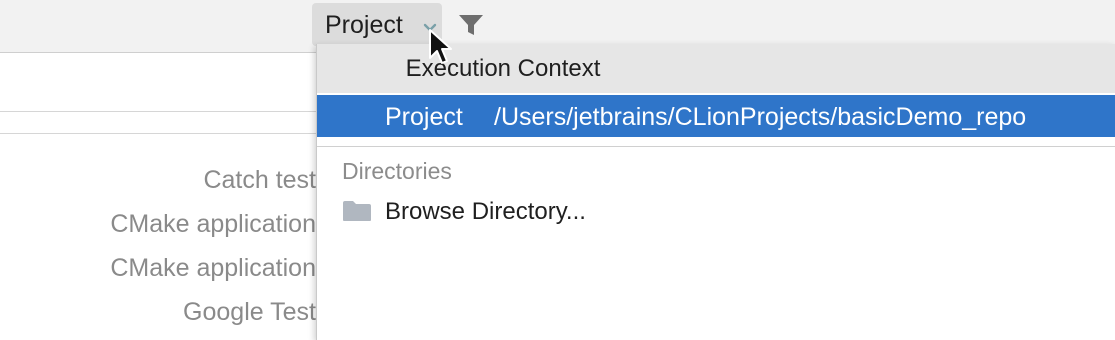 This screenshot has width=1115, height=340. What do you see at coordinates (158, 314) in the screenshot?
I see `list-item: Google Test` at bounding box center [158, 314].